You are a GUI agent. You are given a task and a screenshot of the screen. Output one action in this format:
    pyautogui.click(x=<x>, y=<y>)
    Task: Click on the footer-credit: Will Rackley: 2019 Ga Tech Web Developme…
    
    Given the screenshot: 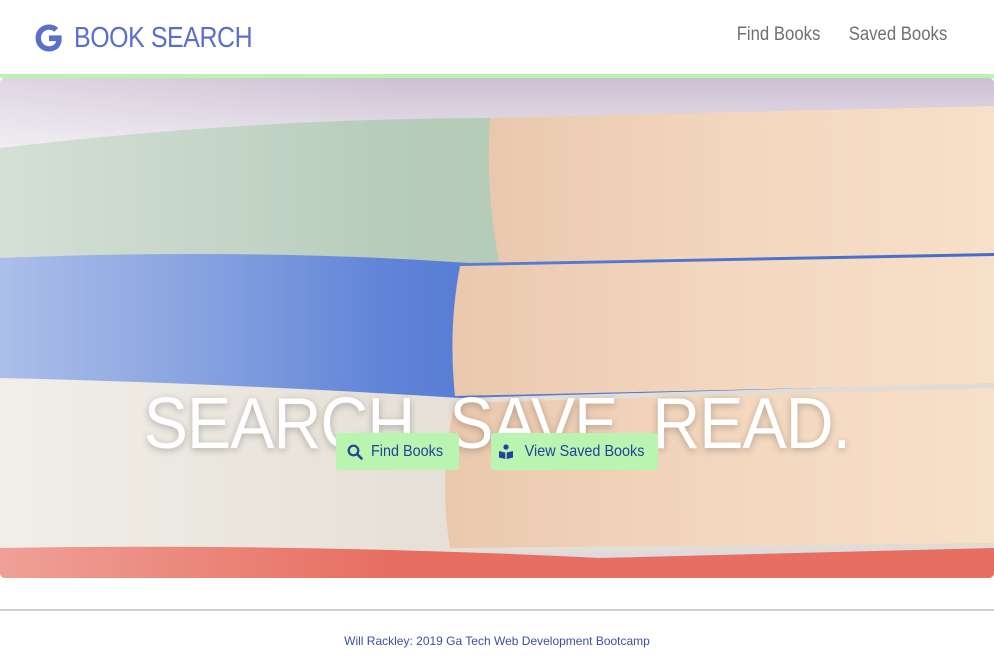 What is the action you would take?
    pyautogui.click(x=497, y=641)
    